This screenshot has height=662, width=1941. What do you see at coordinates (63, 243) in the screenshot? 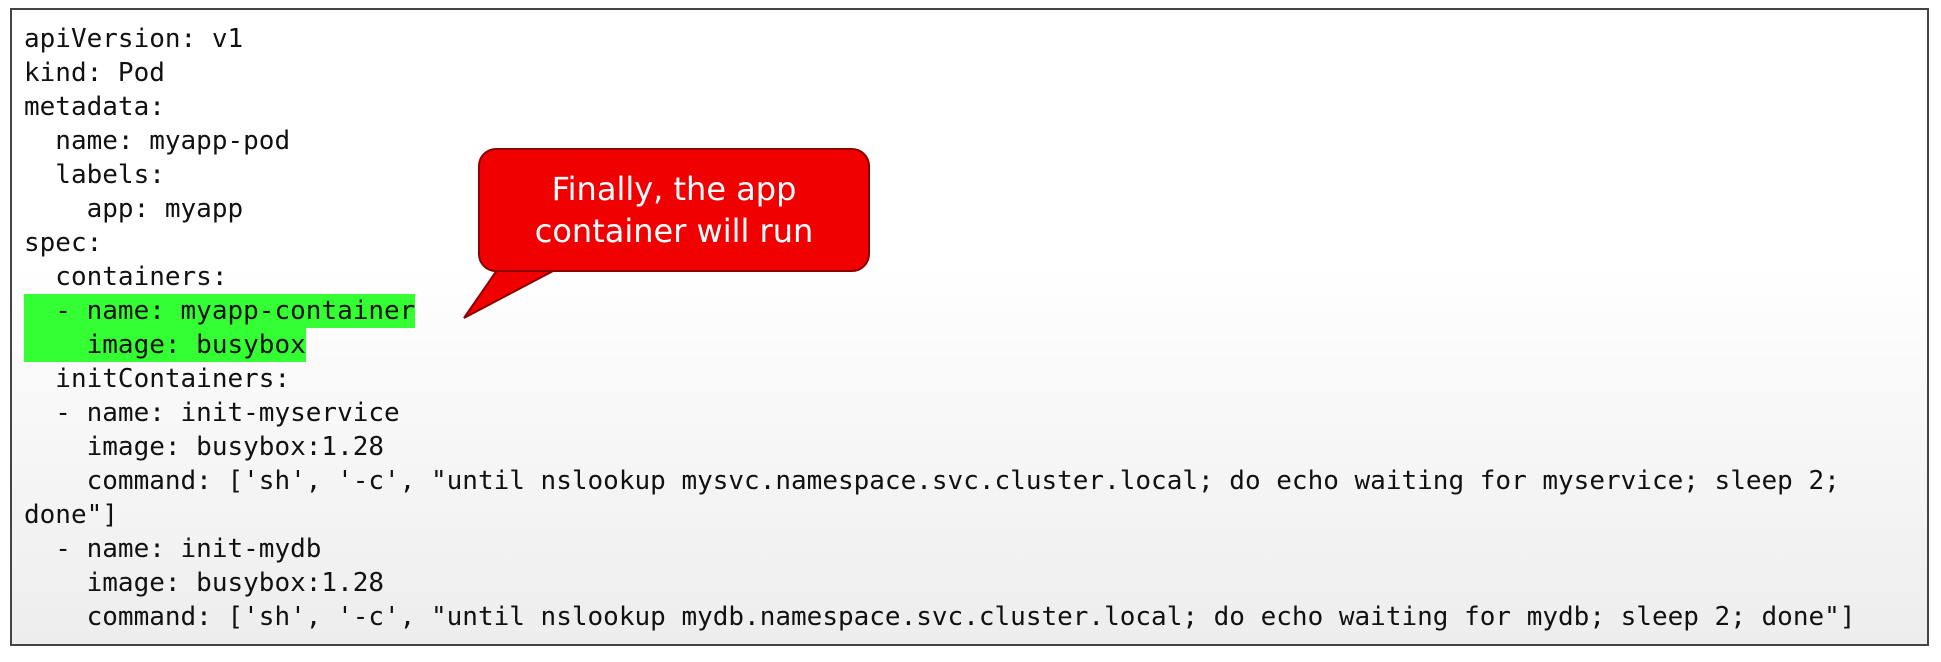
I see `code-line: spec:` at bounding box center [63, 243].